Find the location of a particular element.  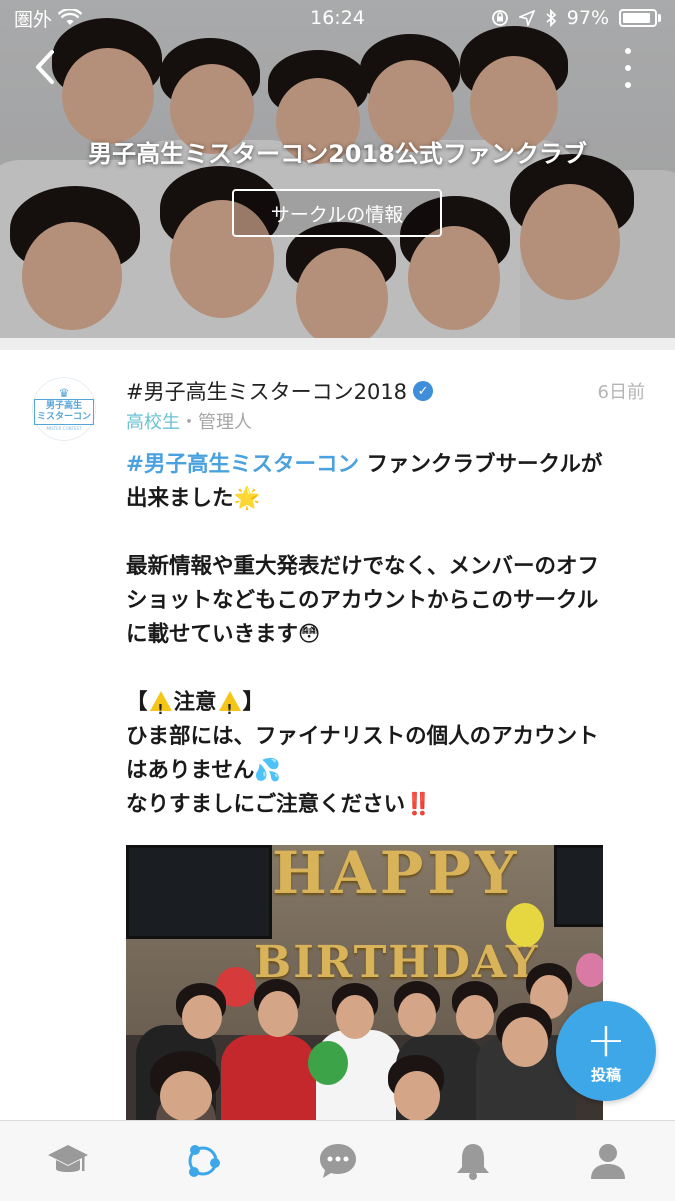

tab-notifications is located at coordinates (473, 1161).